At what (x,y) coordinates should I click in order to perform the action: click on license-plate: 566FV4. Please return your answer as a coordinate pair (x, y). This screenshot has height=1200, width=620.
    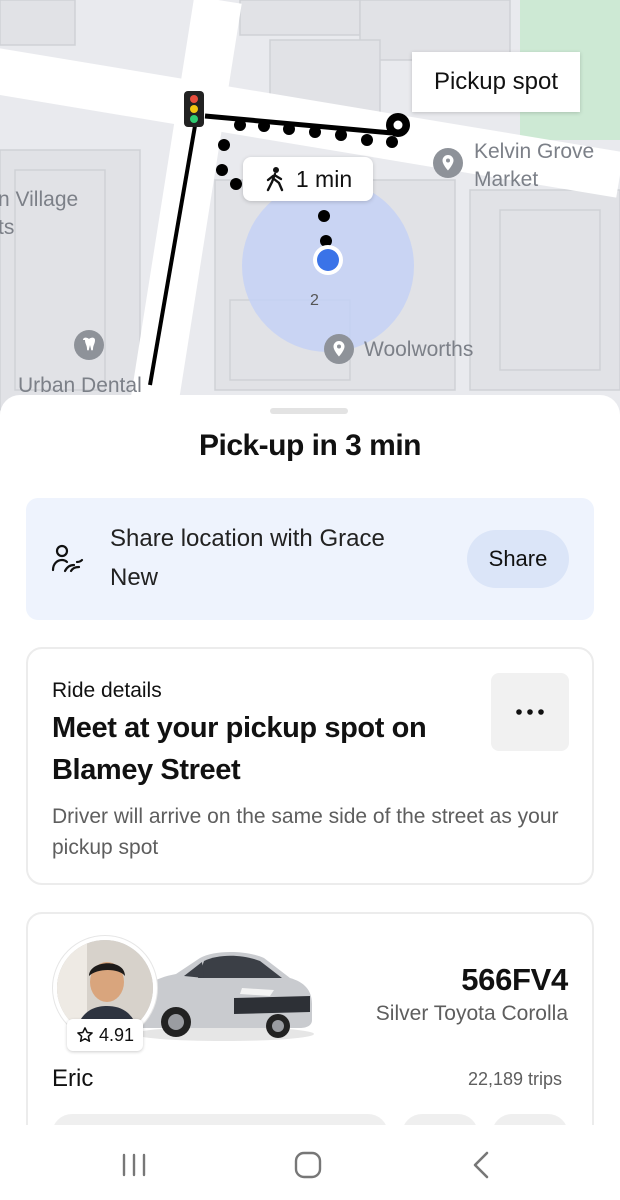
    Looking at the image, I should click on (514, 979).